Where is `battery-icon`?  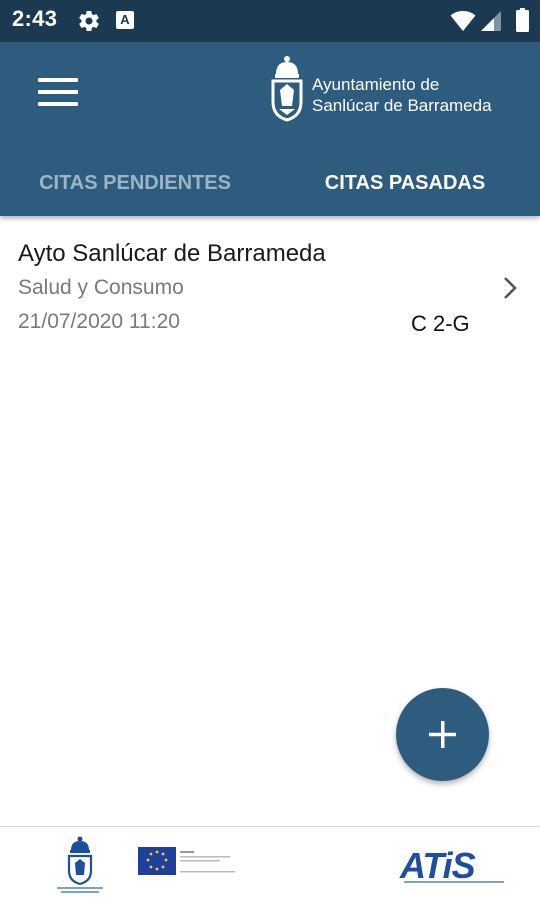
battery-icon is located at coordinates (522, 20).